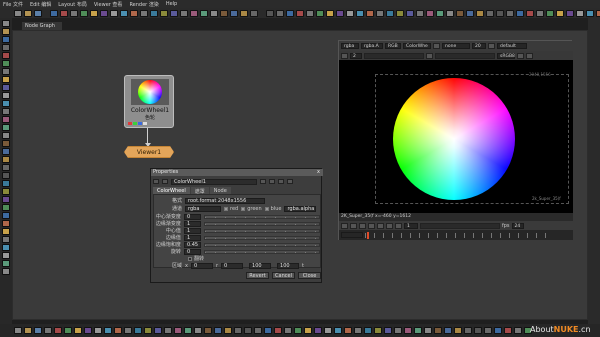 The height and width of the screenshot is (337, 600). Describe the element at coordinates (281, 181) in the screenshot. I see `help-icon` at that location.